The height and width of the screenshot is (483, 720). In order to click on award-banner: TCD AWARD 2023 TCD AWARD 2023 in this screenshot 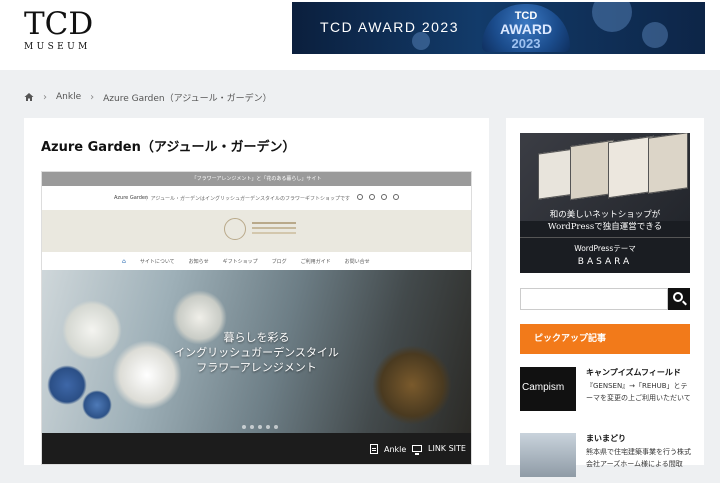, I will do `click(498, 28)`.